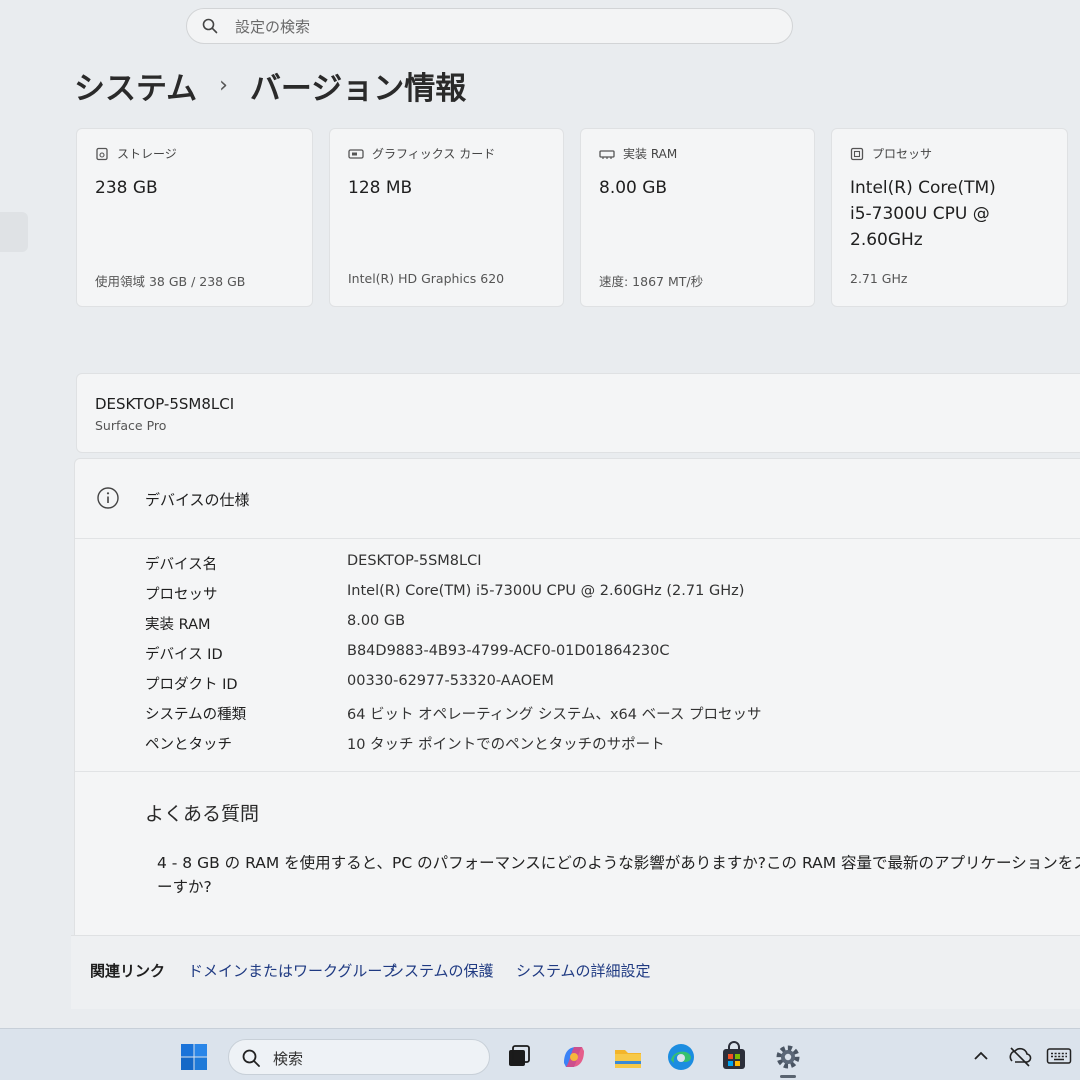  I want to click on settings-icon, so click(788, 1057).